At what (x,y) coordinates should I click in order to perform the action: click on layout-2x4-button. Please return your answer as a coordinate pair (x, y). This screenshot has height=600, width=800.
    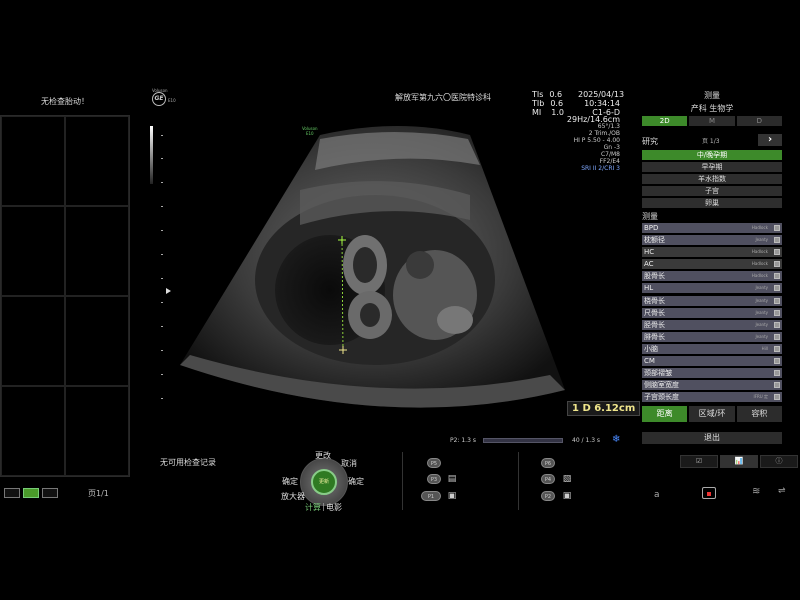
    Looking at the image, I should click on (31, 493).